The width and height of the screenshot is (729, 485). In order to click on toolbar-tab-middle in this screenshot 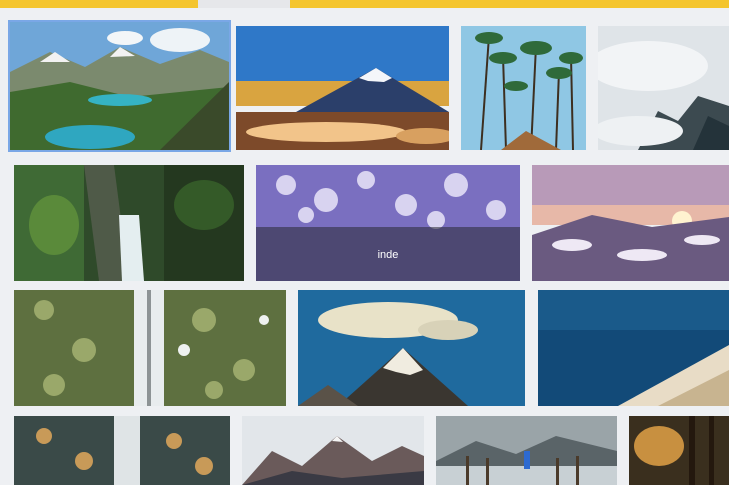, I will do `click(244, 4)`.